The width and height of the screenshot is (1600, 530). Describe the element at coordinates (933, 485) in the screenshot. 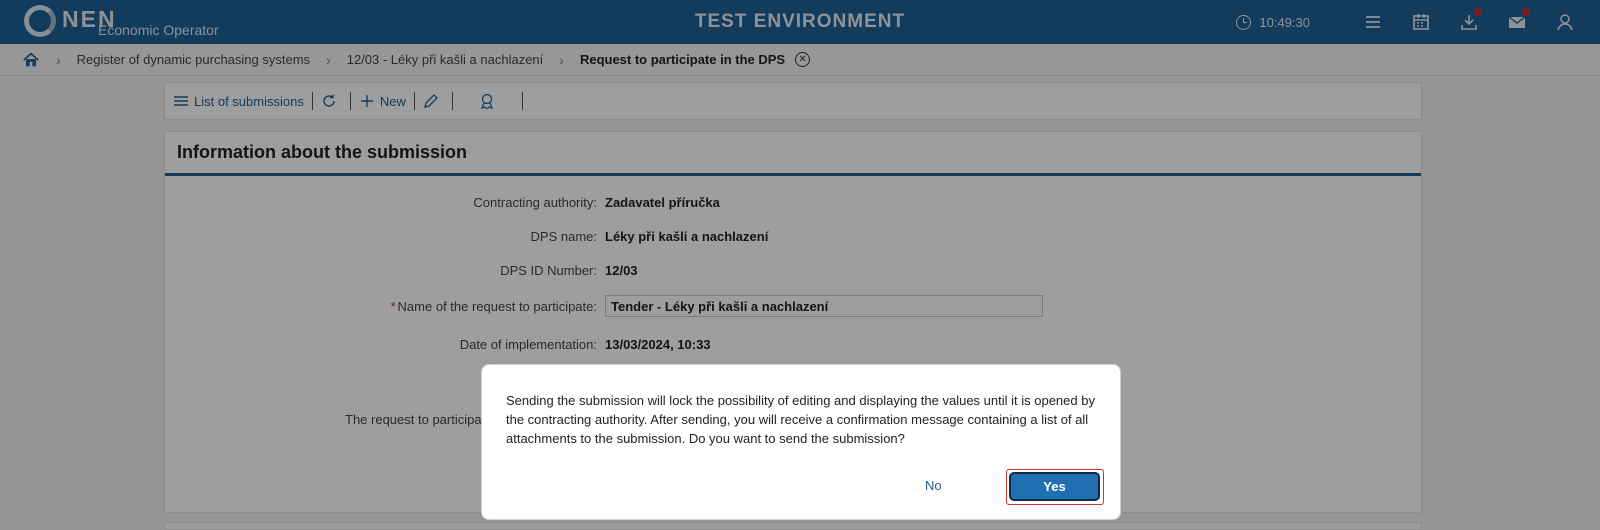

I see `no-button: No` at that location.